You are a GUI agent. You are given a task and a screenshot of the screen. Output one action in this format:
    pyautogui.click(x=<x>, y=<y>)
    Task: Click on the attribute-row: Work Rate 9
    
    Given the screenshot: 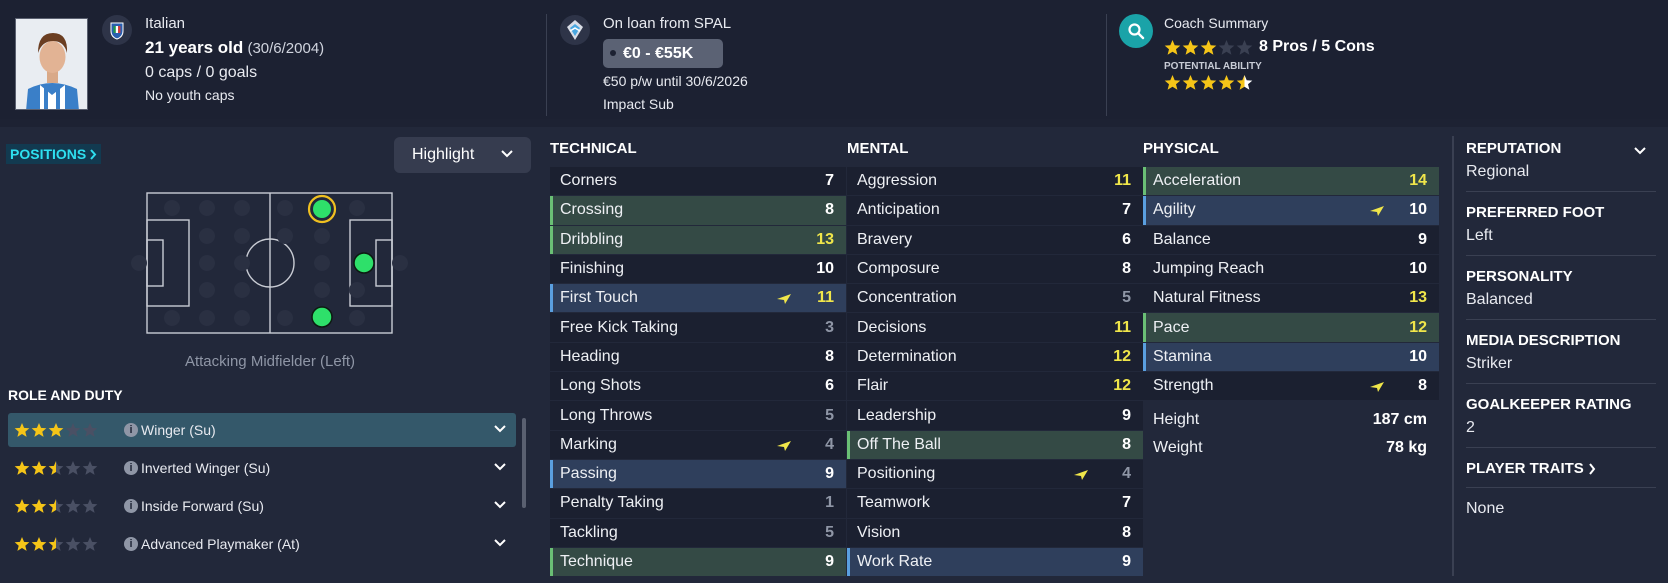 What is the action you would take?
    pyautogui.click(x=995, y=561)
    